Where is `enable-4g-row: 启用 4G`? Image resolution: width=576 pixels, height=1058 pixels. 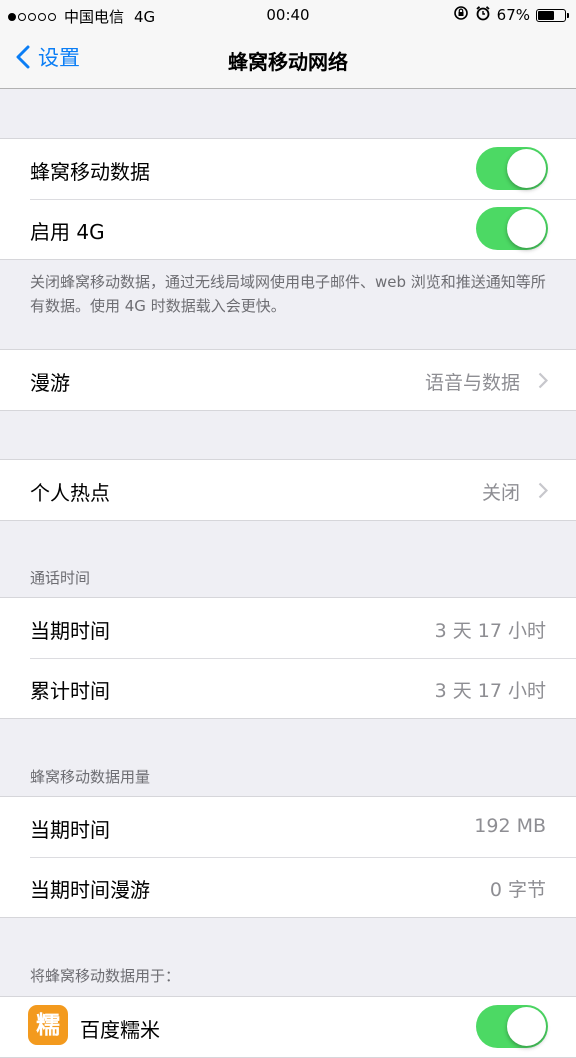 enable-4g-row: 启用 4G is located at coordinates (288, 229).